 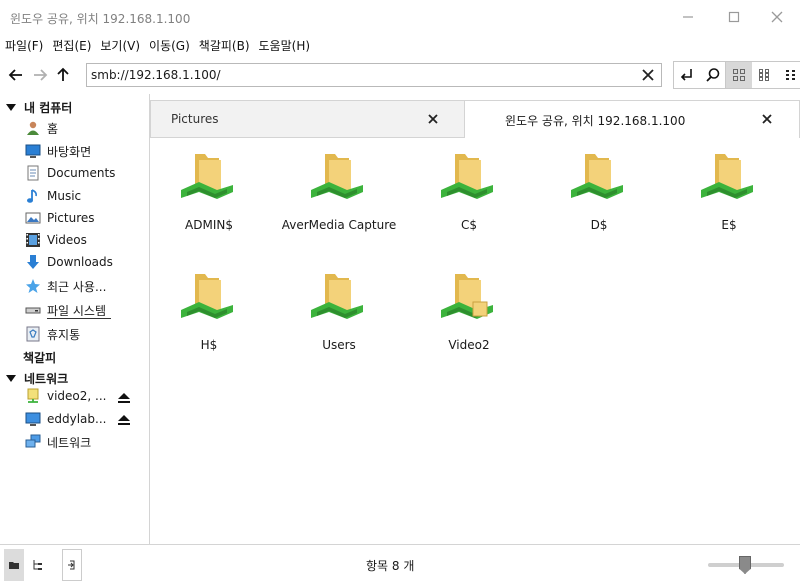 I want to click on search-icon, so click(x=713, y=75).